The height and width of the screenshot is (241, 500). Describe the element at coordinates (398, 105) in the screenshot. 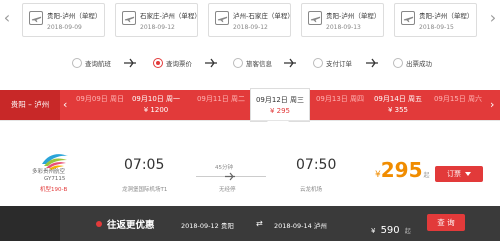

I see `date-tab: 09月14日 周五 ¥ 355` at that location.